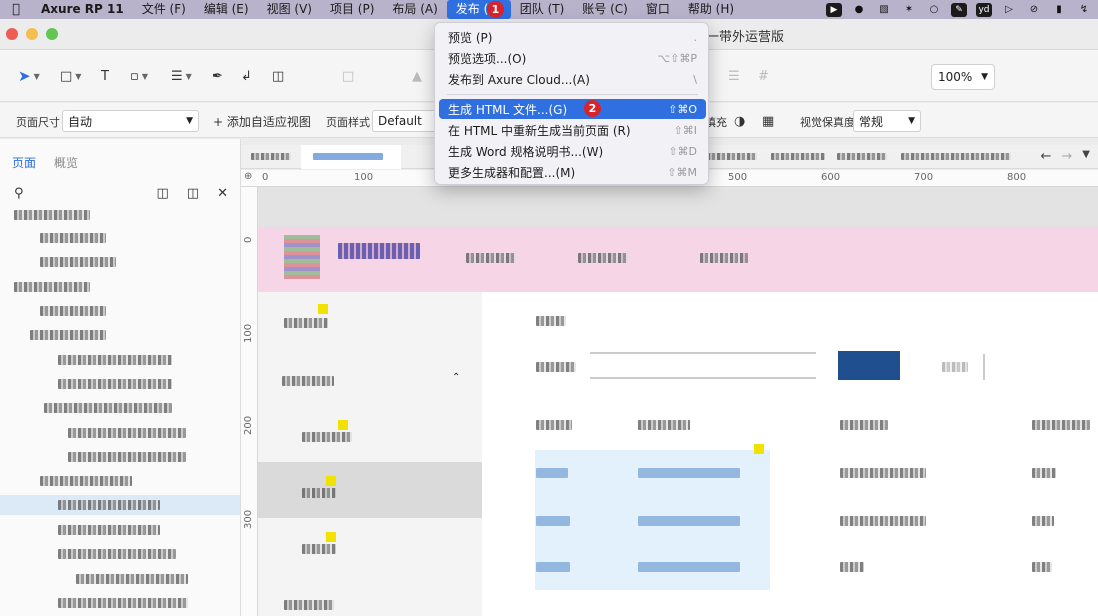 The image size is (1098, 616). Describe the element at coordinates (1045, 156) in the screenshot. I see `arrow-left-icon: ←` at that location.